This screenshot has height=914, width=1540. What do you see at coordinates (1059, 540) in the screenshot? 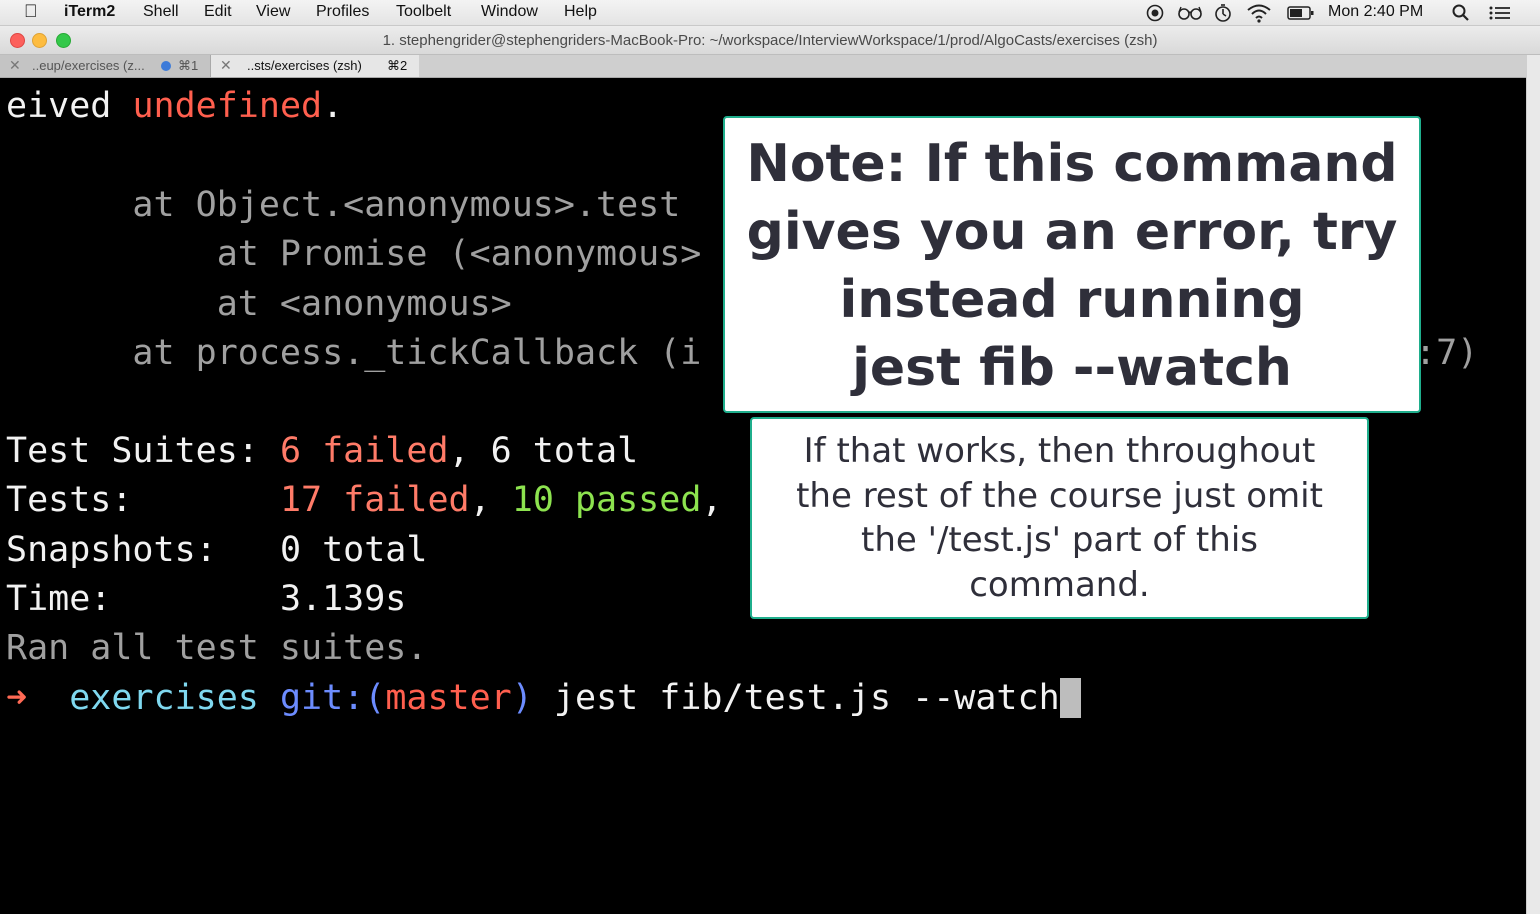
I see `note-line: the '/test.js' part of this` at bounding box center [1059, 540].